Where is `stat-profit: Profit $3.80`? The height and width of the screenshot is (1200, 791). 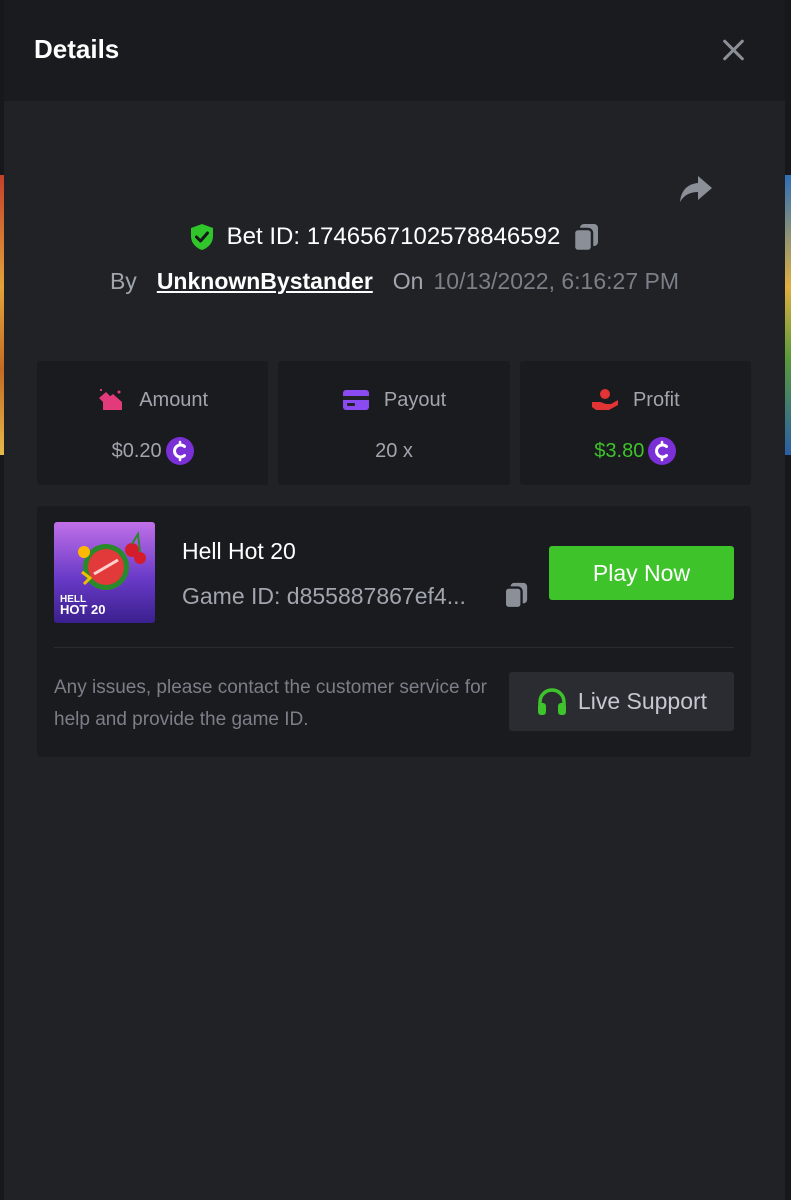 stat-profit: Profit $3.80 is located at coordinates (635, 423).